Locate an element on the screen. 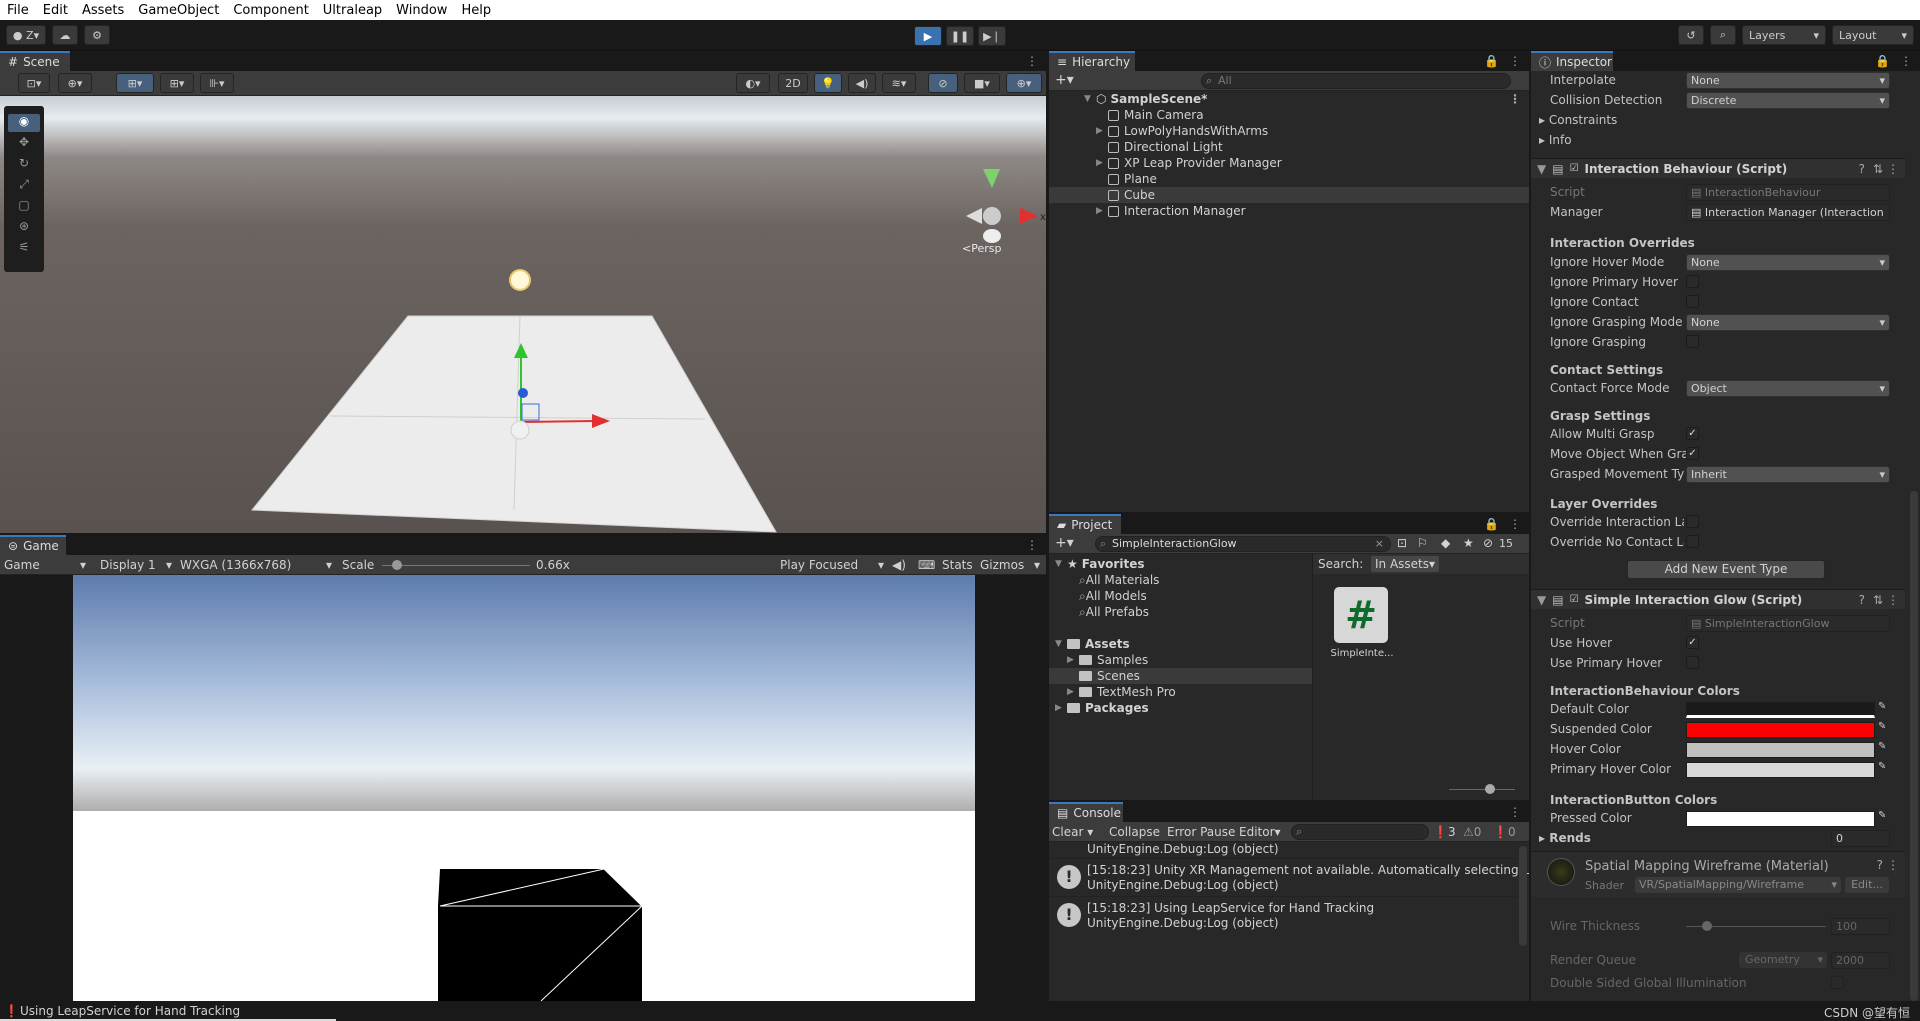  settings-icon: ⇅ is located at coordinates (1878, 600).